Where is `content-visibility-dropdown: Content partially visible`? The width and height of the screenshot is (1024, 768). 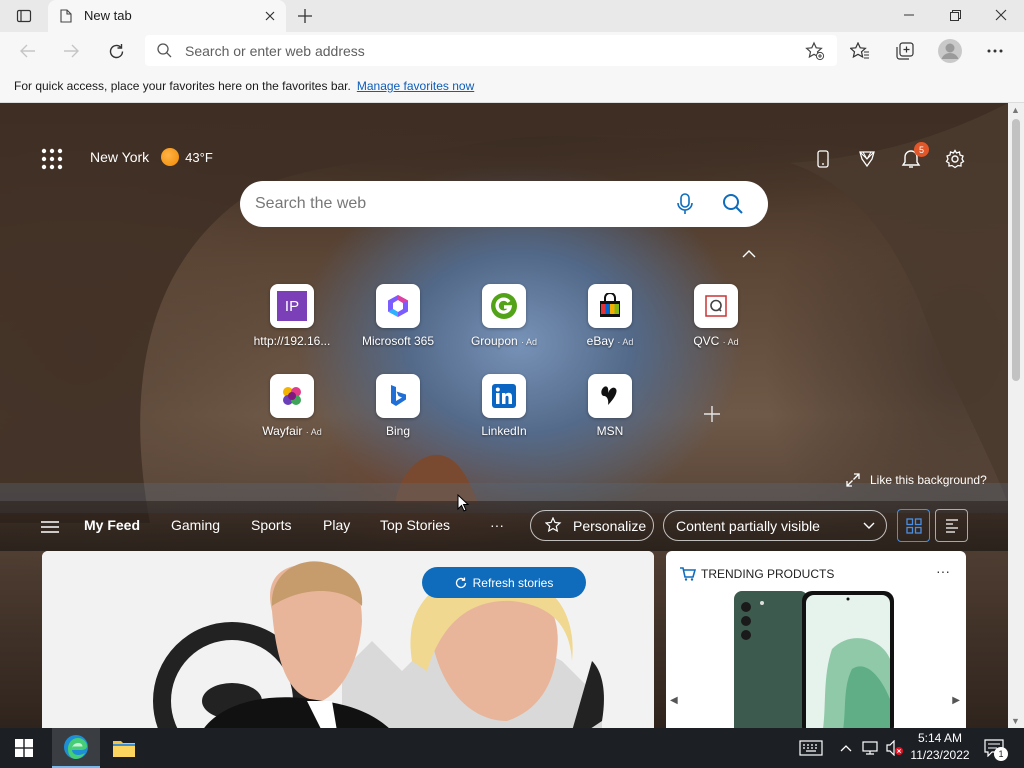
content-visibility-dropdown: Content partially visible is located at coordinates (775, 525).